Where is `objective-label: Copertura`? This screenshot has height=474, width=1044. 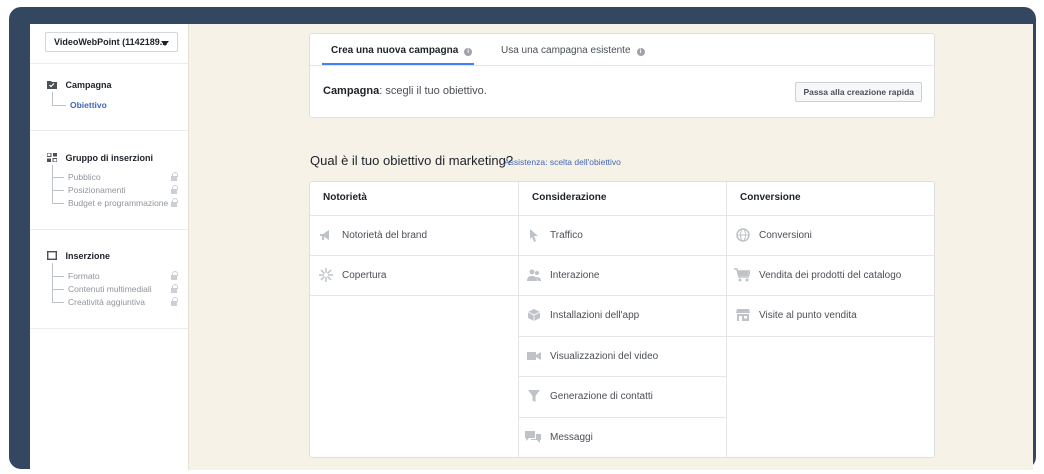 objective-label: Copertura is located at coordinates (364, 275).